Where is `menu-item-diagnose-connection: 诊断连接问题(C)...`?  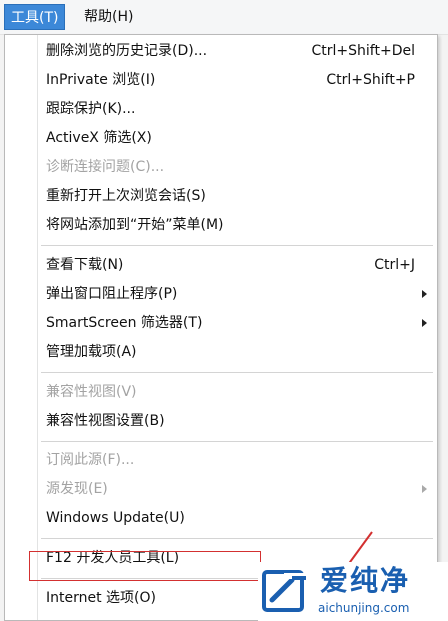
menu-item-diagnose-connection: 诊断连接问题(C)... is located at coordinates (221, 167).